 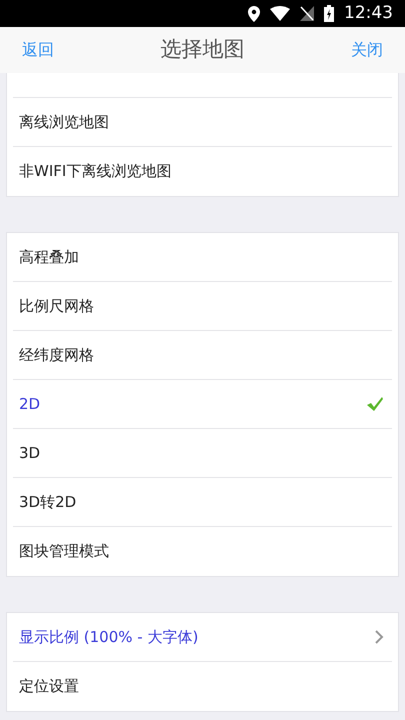 What do you see at coordinates (379, 637) in the screenshot?
I see `chevron-right-icon` at bounding box center [379, 637].